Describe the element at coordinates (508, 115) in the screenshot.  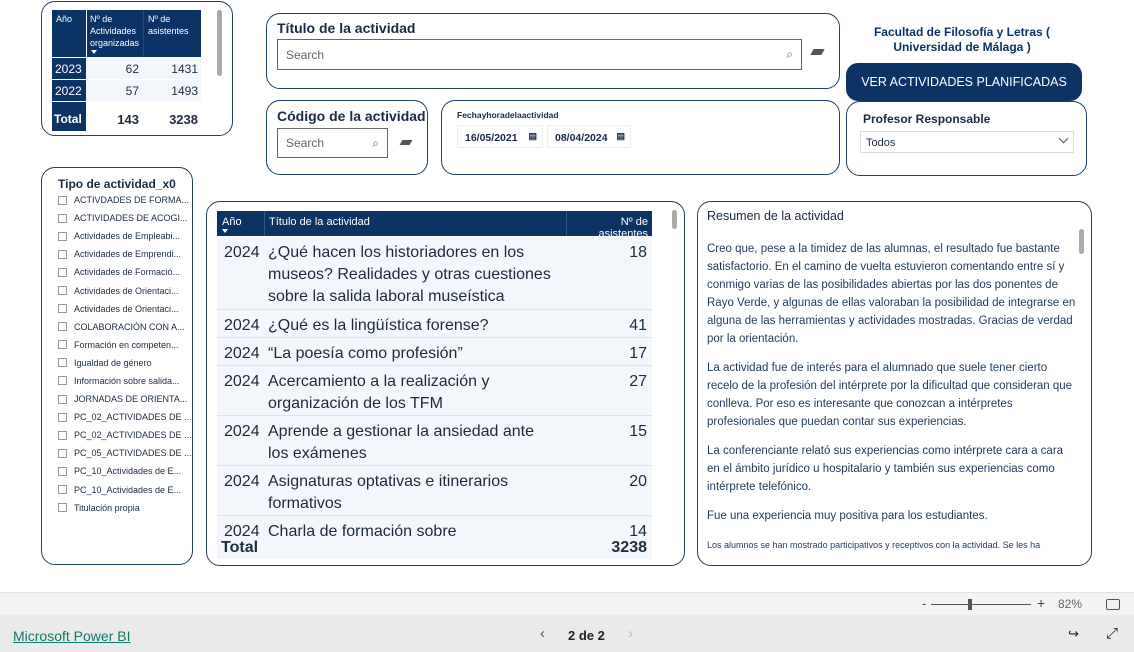
I see `date-filter-label: Fechayhoradelaactividad` at that location.